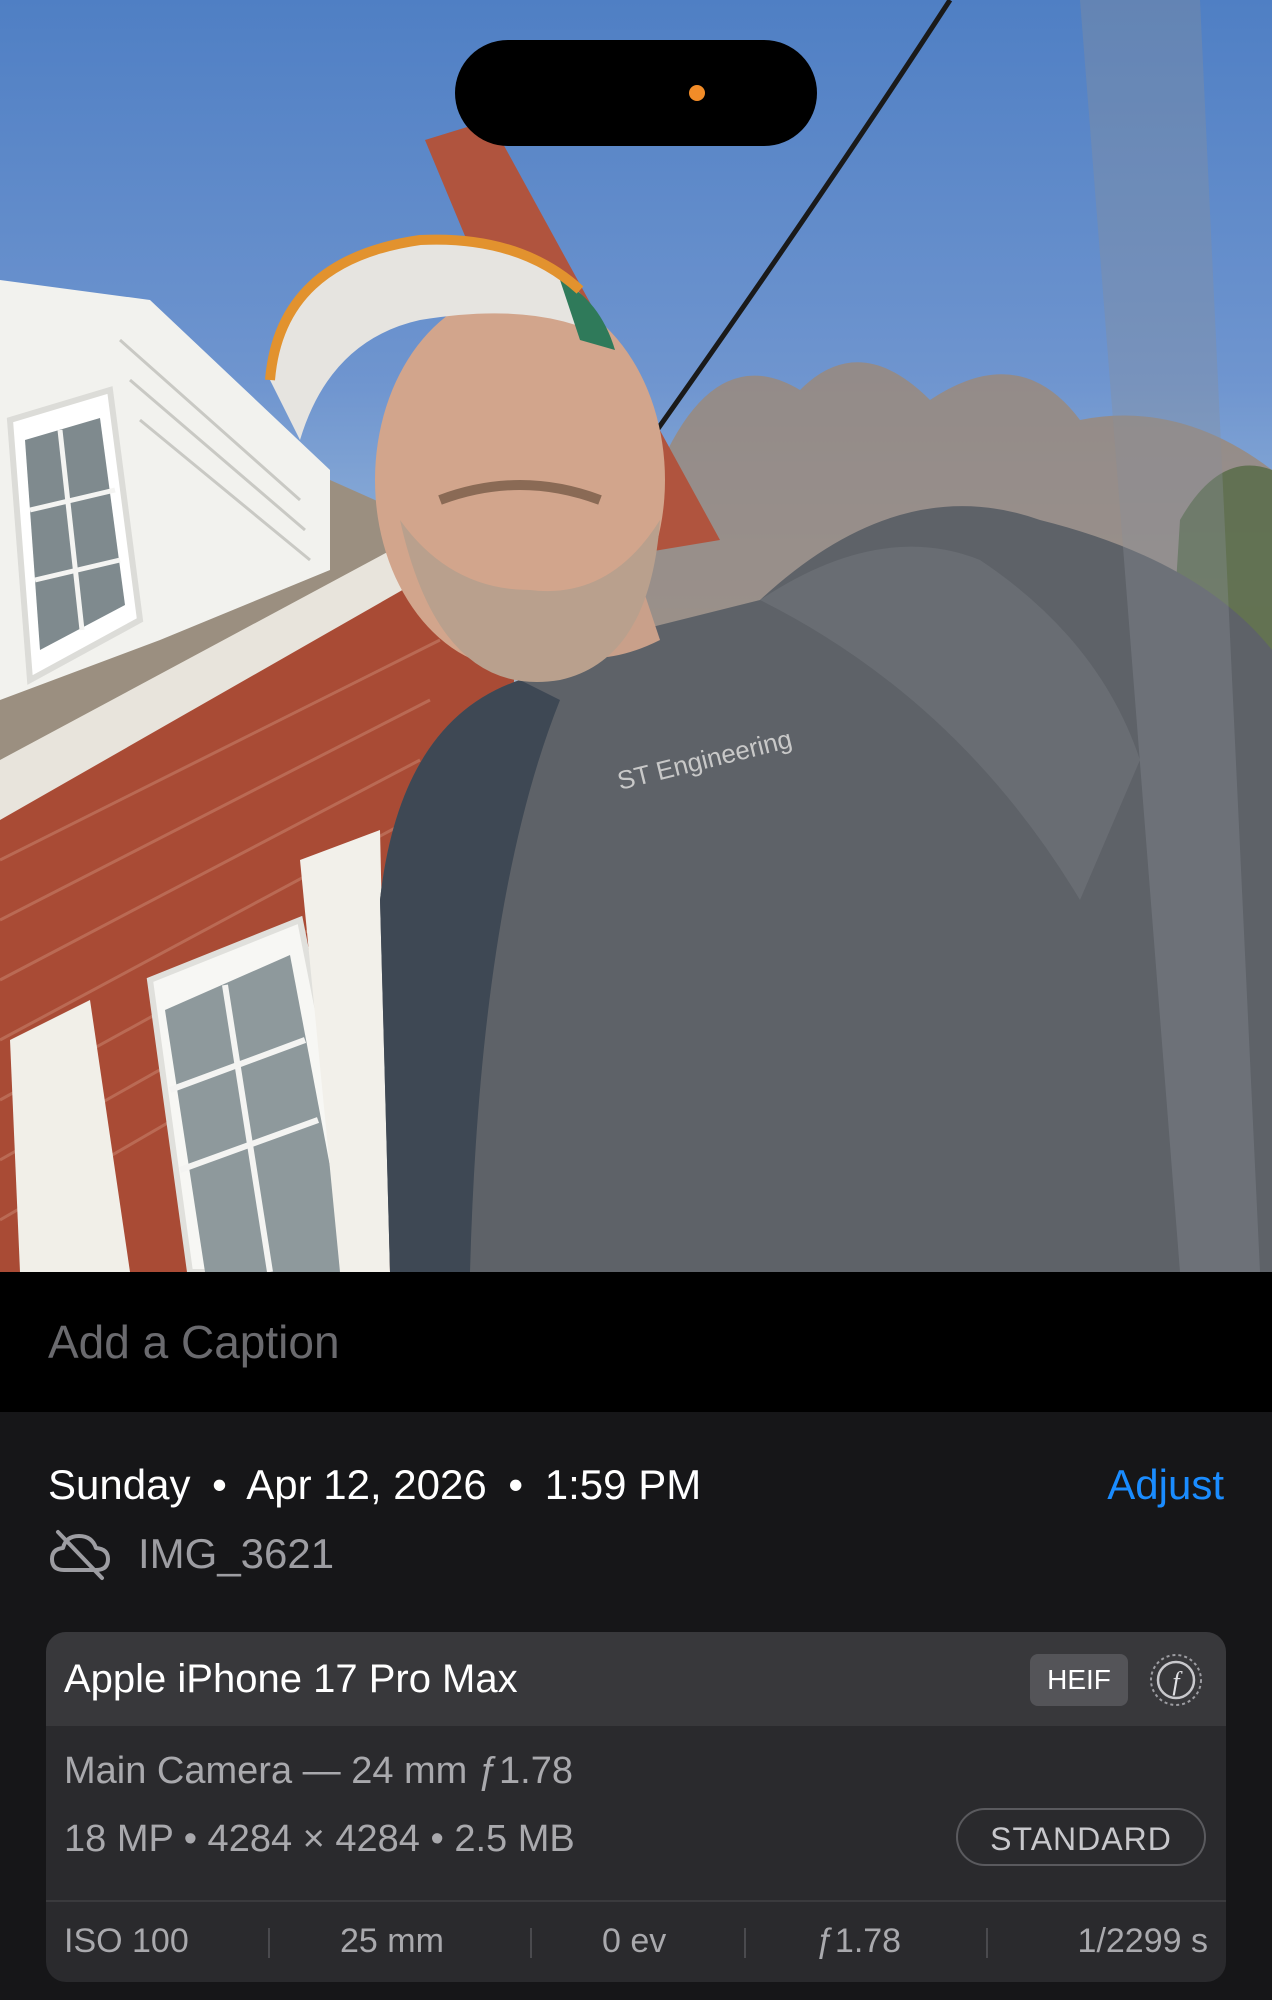  I want to click on device-name: Apple iPhone 17 Pro Max, so click(291, 1679).